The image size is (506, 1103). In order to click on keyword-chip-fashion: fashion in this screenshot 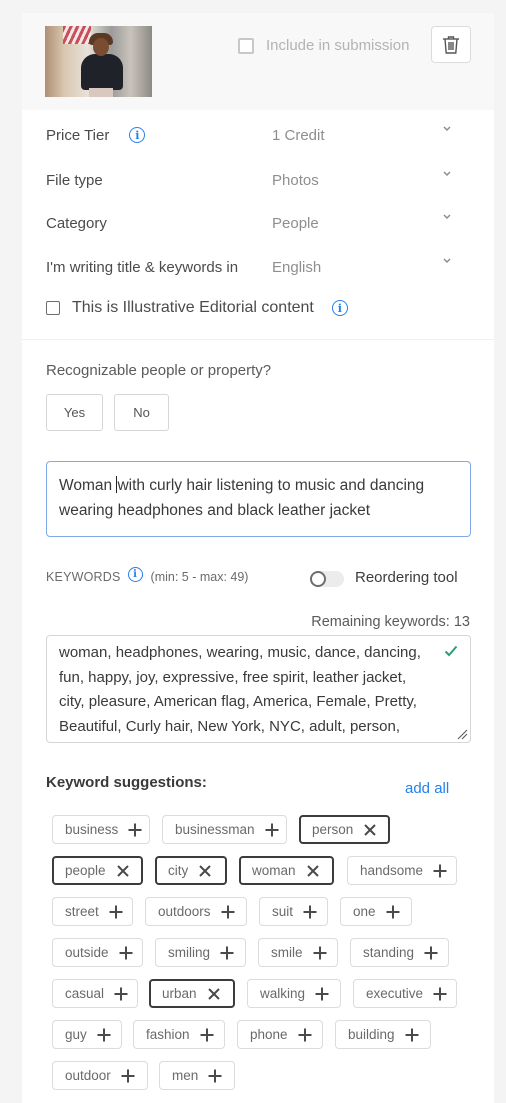, I will do `click(179, 1034)`.